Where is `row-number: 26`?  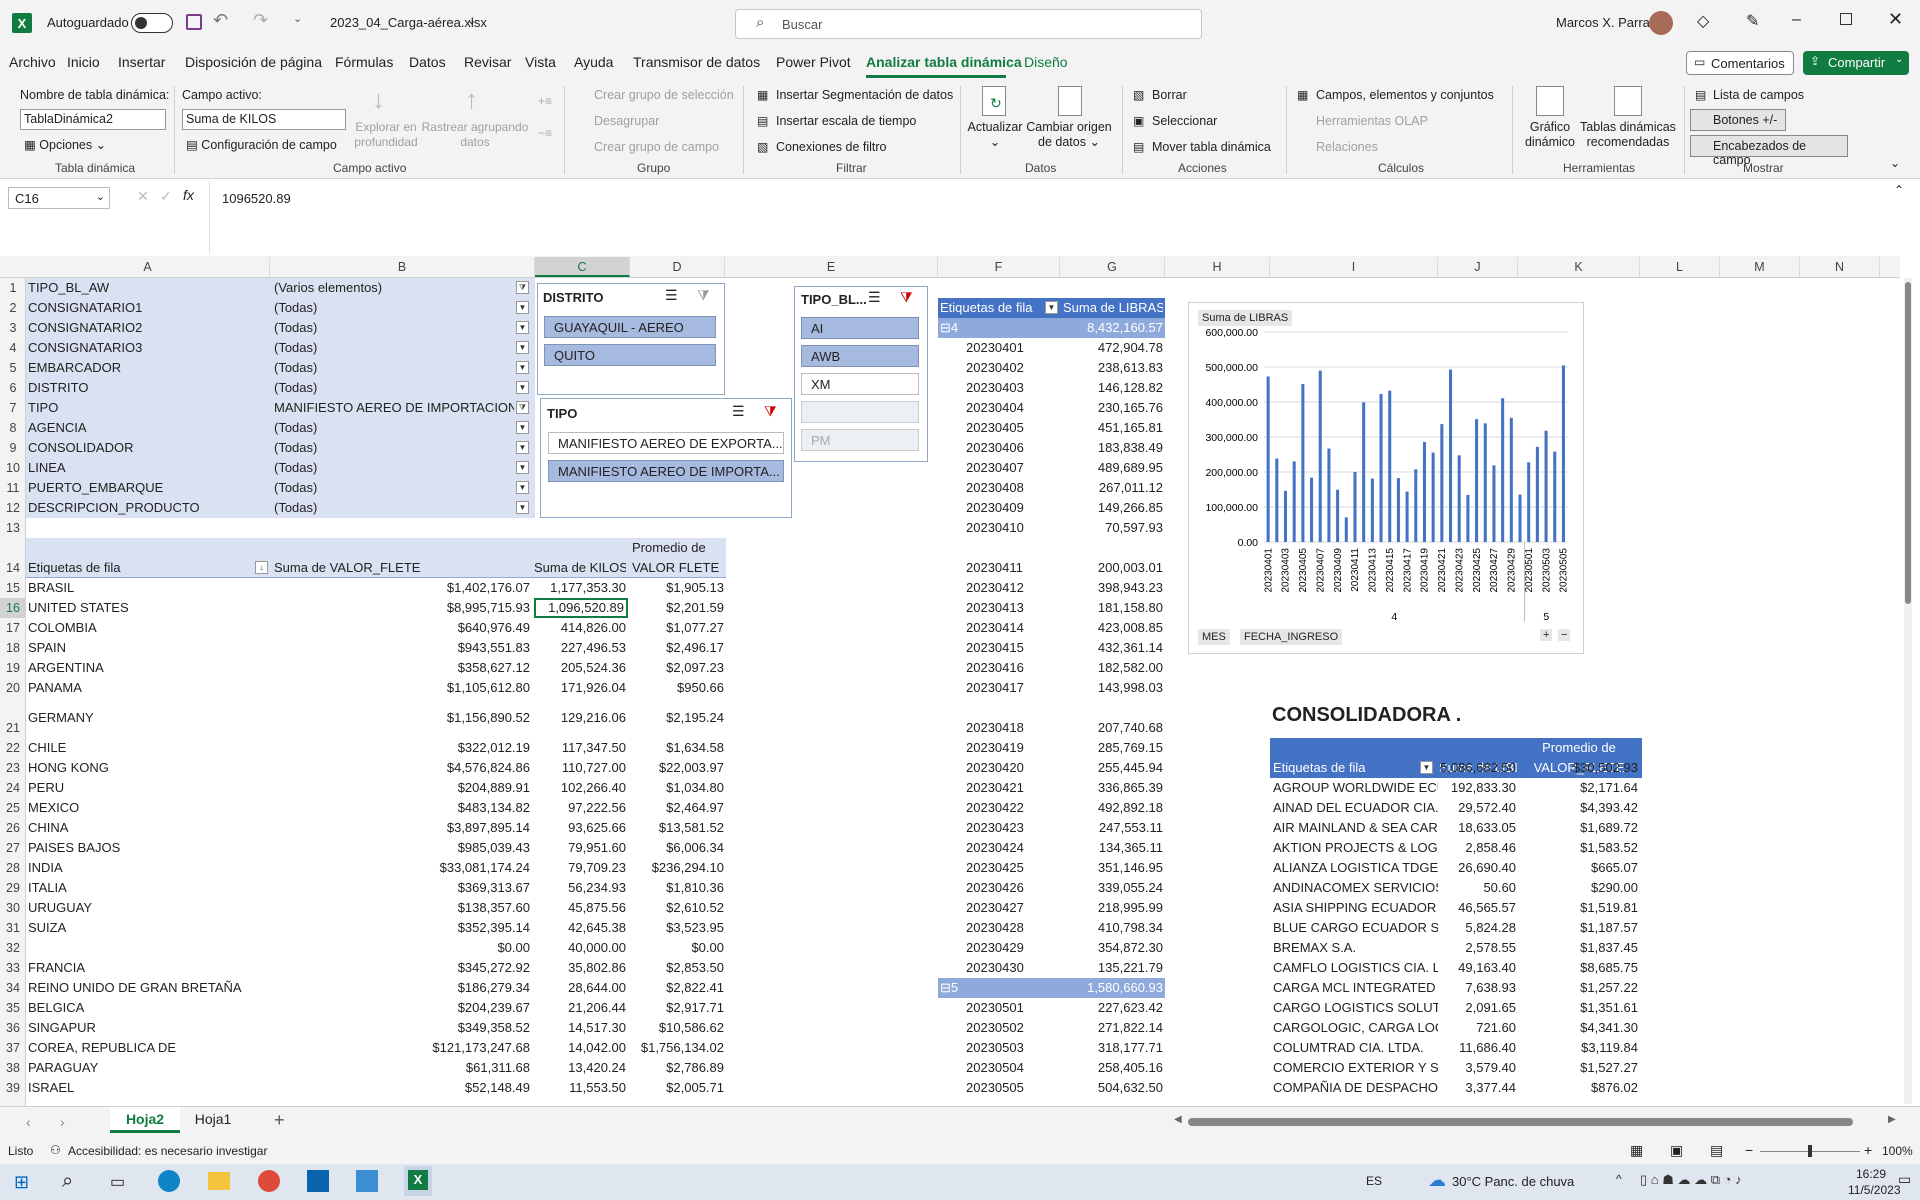
row-number: 26 is located at coordinates (13, 828).